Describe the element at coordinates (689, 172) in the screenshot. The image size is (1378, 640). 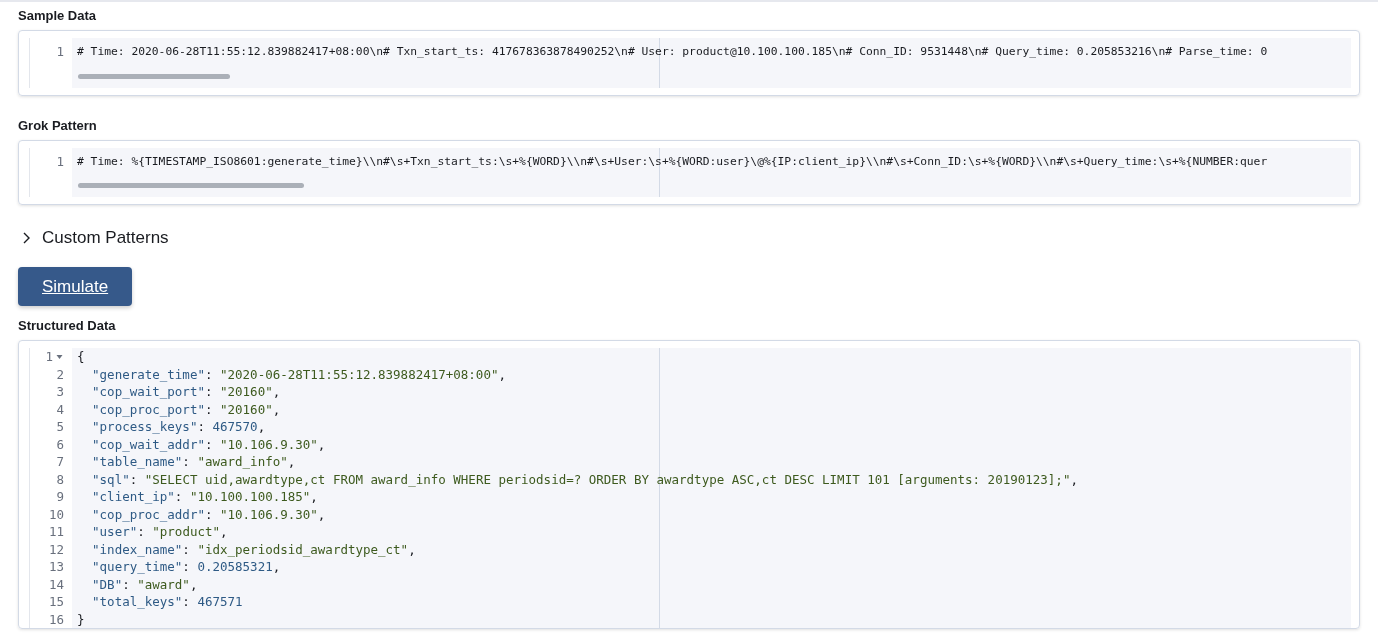
I see `code-editor: 1 # Time: %{TIMESTAMP_ISO8601:generate_time}\\n#\s+Txn_start_ts:\s+%{WORD}\\n#\s+User:\s+%{WORD:user}\@%{IP:client_ip}\\n#\s+Conn_ID:\s+%{WORD}\\n#\s+Query_time:\s+%{NUMBER:quer` at that location.